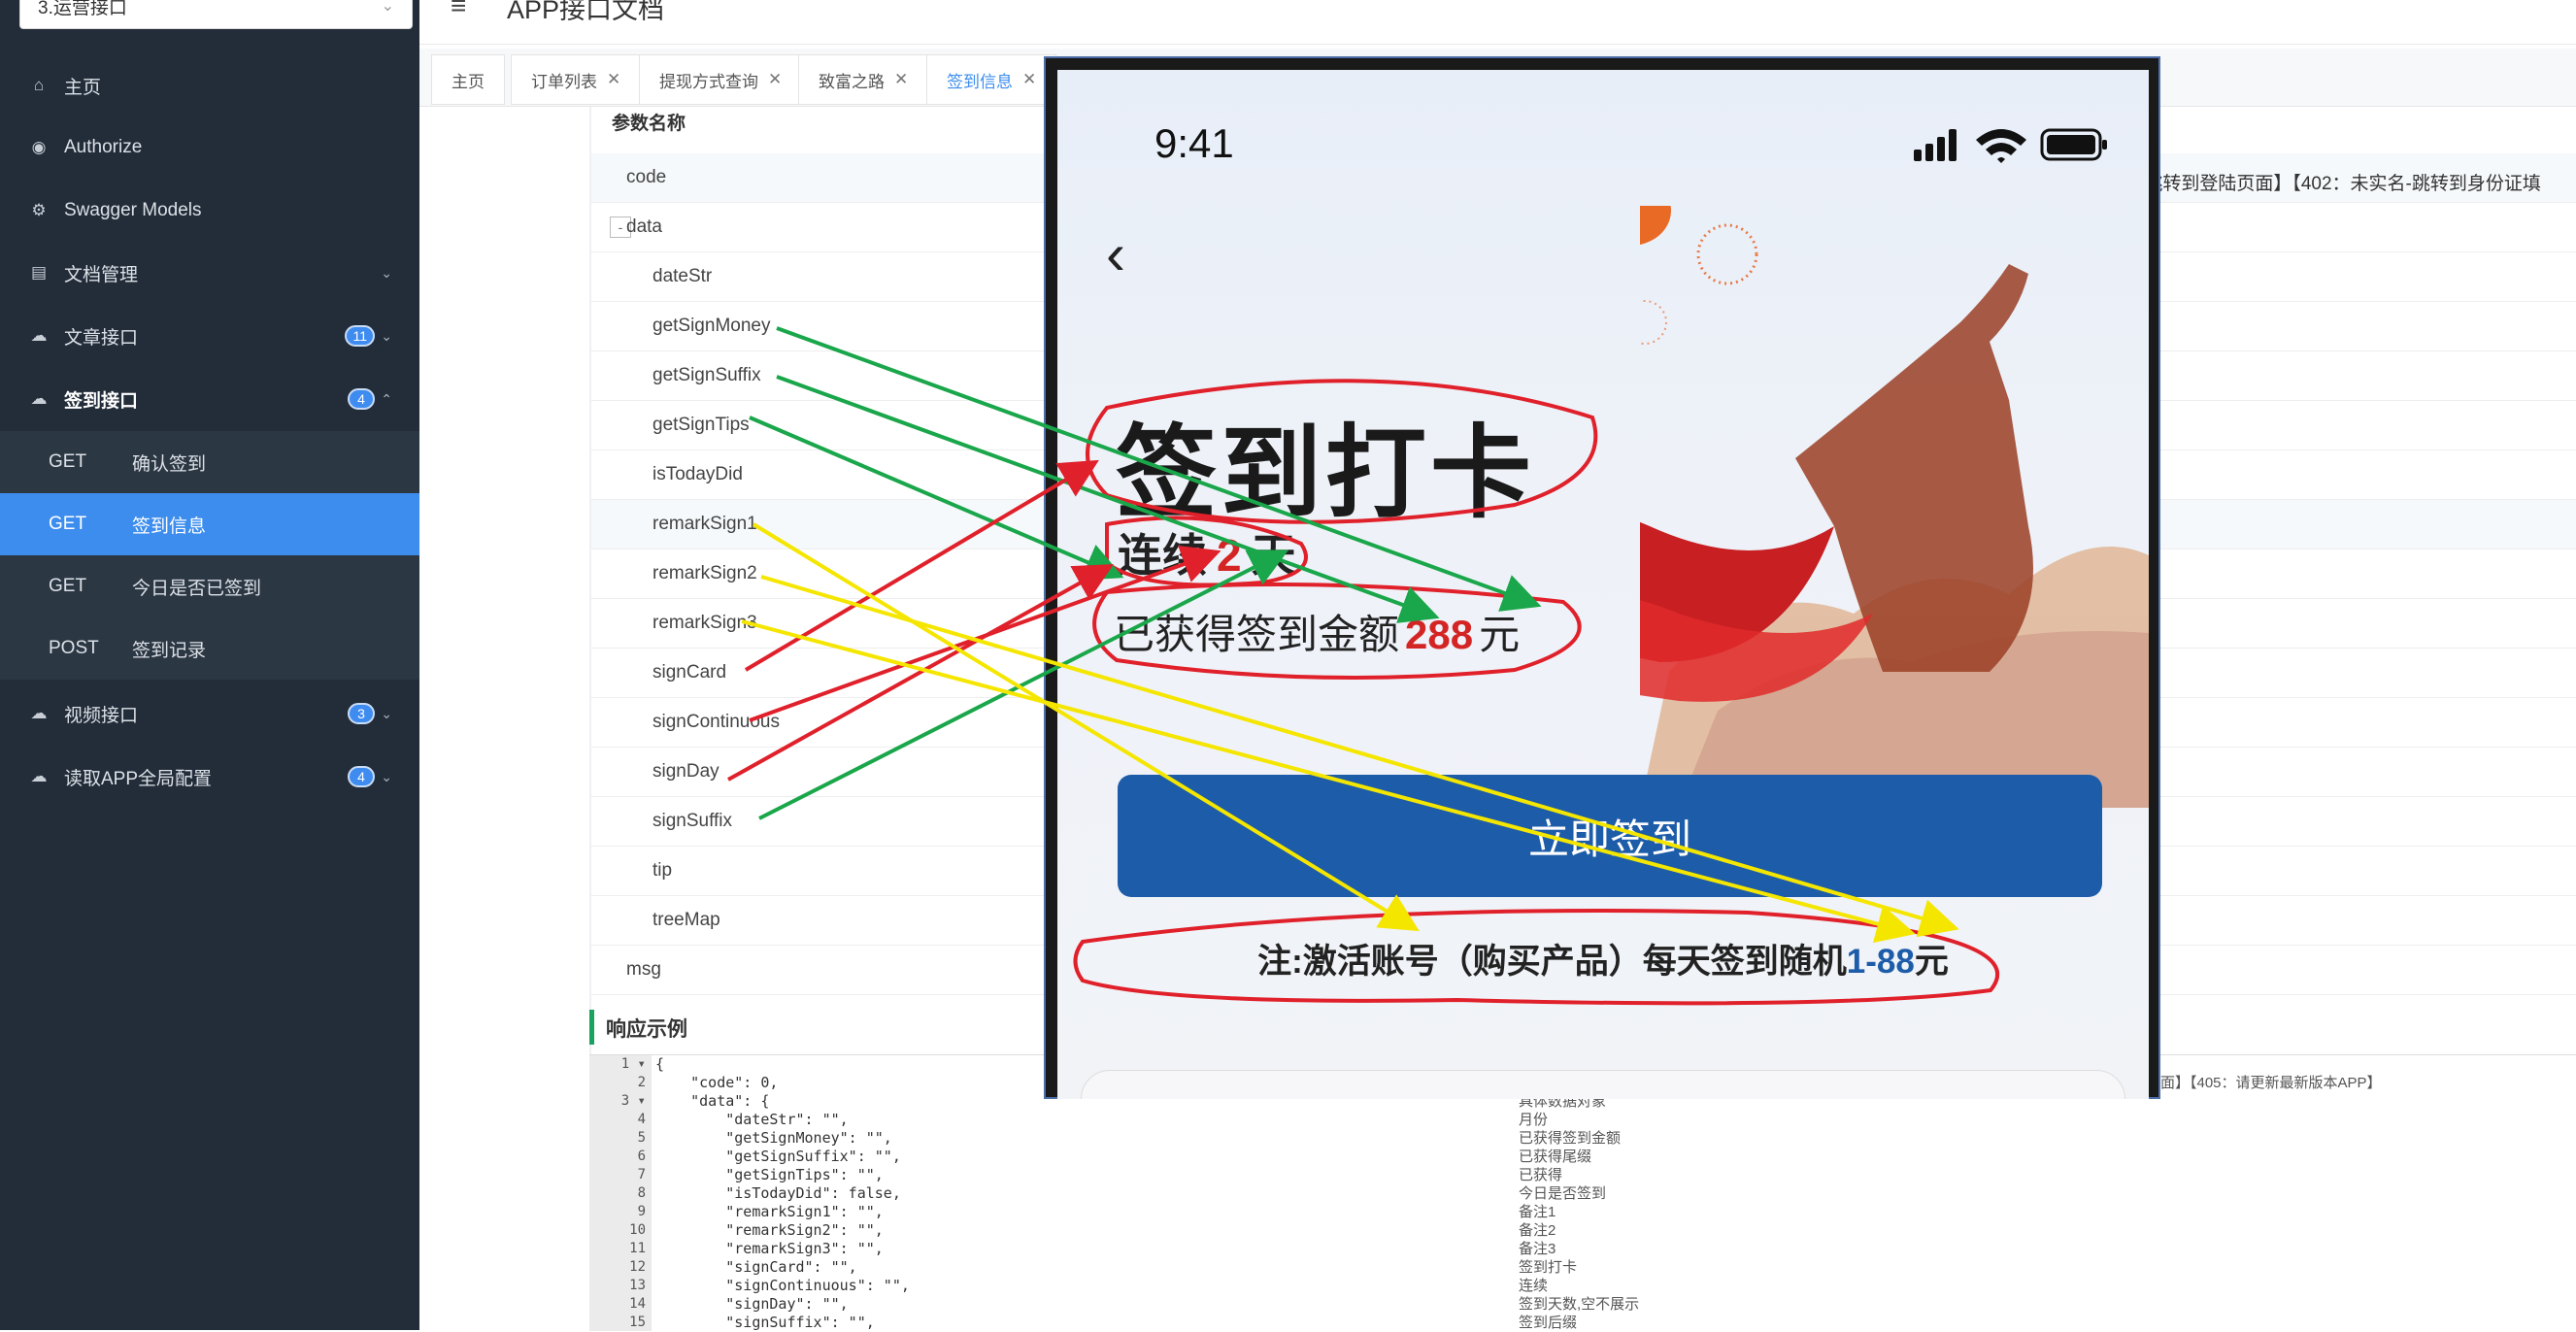 The image size is (2576, 1332). What do you see at coordinates (770, 1211) in the screenshot?
I see `code-line: "remarkSign1": "",` at bounding box center [770, 1211].